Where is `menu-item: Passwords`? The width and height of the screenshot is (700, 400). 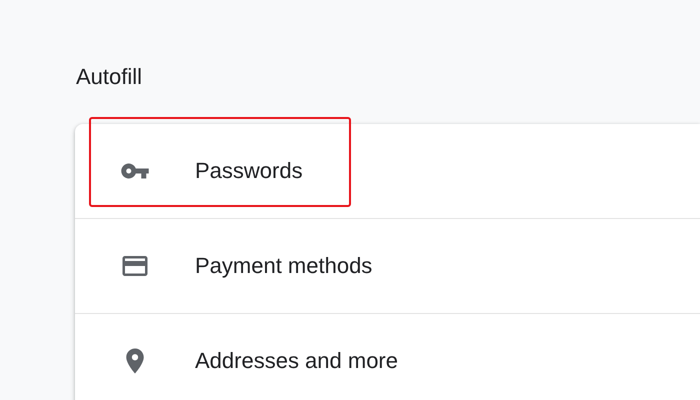
menu-item: Passwords is located at coordinates (249, 171).